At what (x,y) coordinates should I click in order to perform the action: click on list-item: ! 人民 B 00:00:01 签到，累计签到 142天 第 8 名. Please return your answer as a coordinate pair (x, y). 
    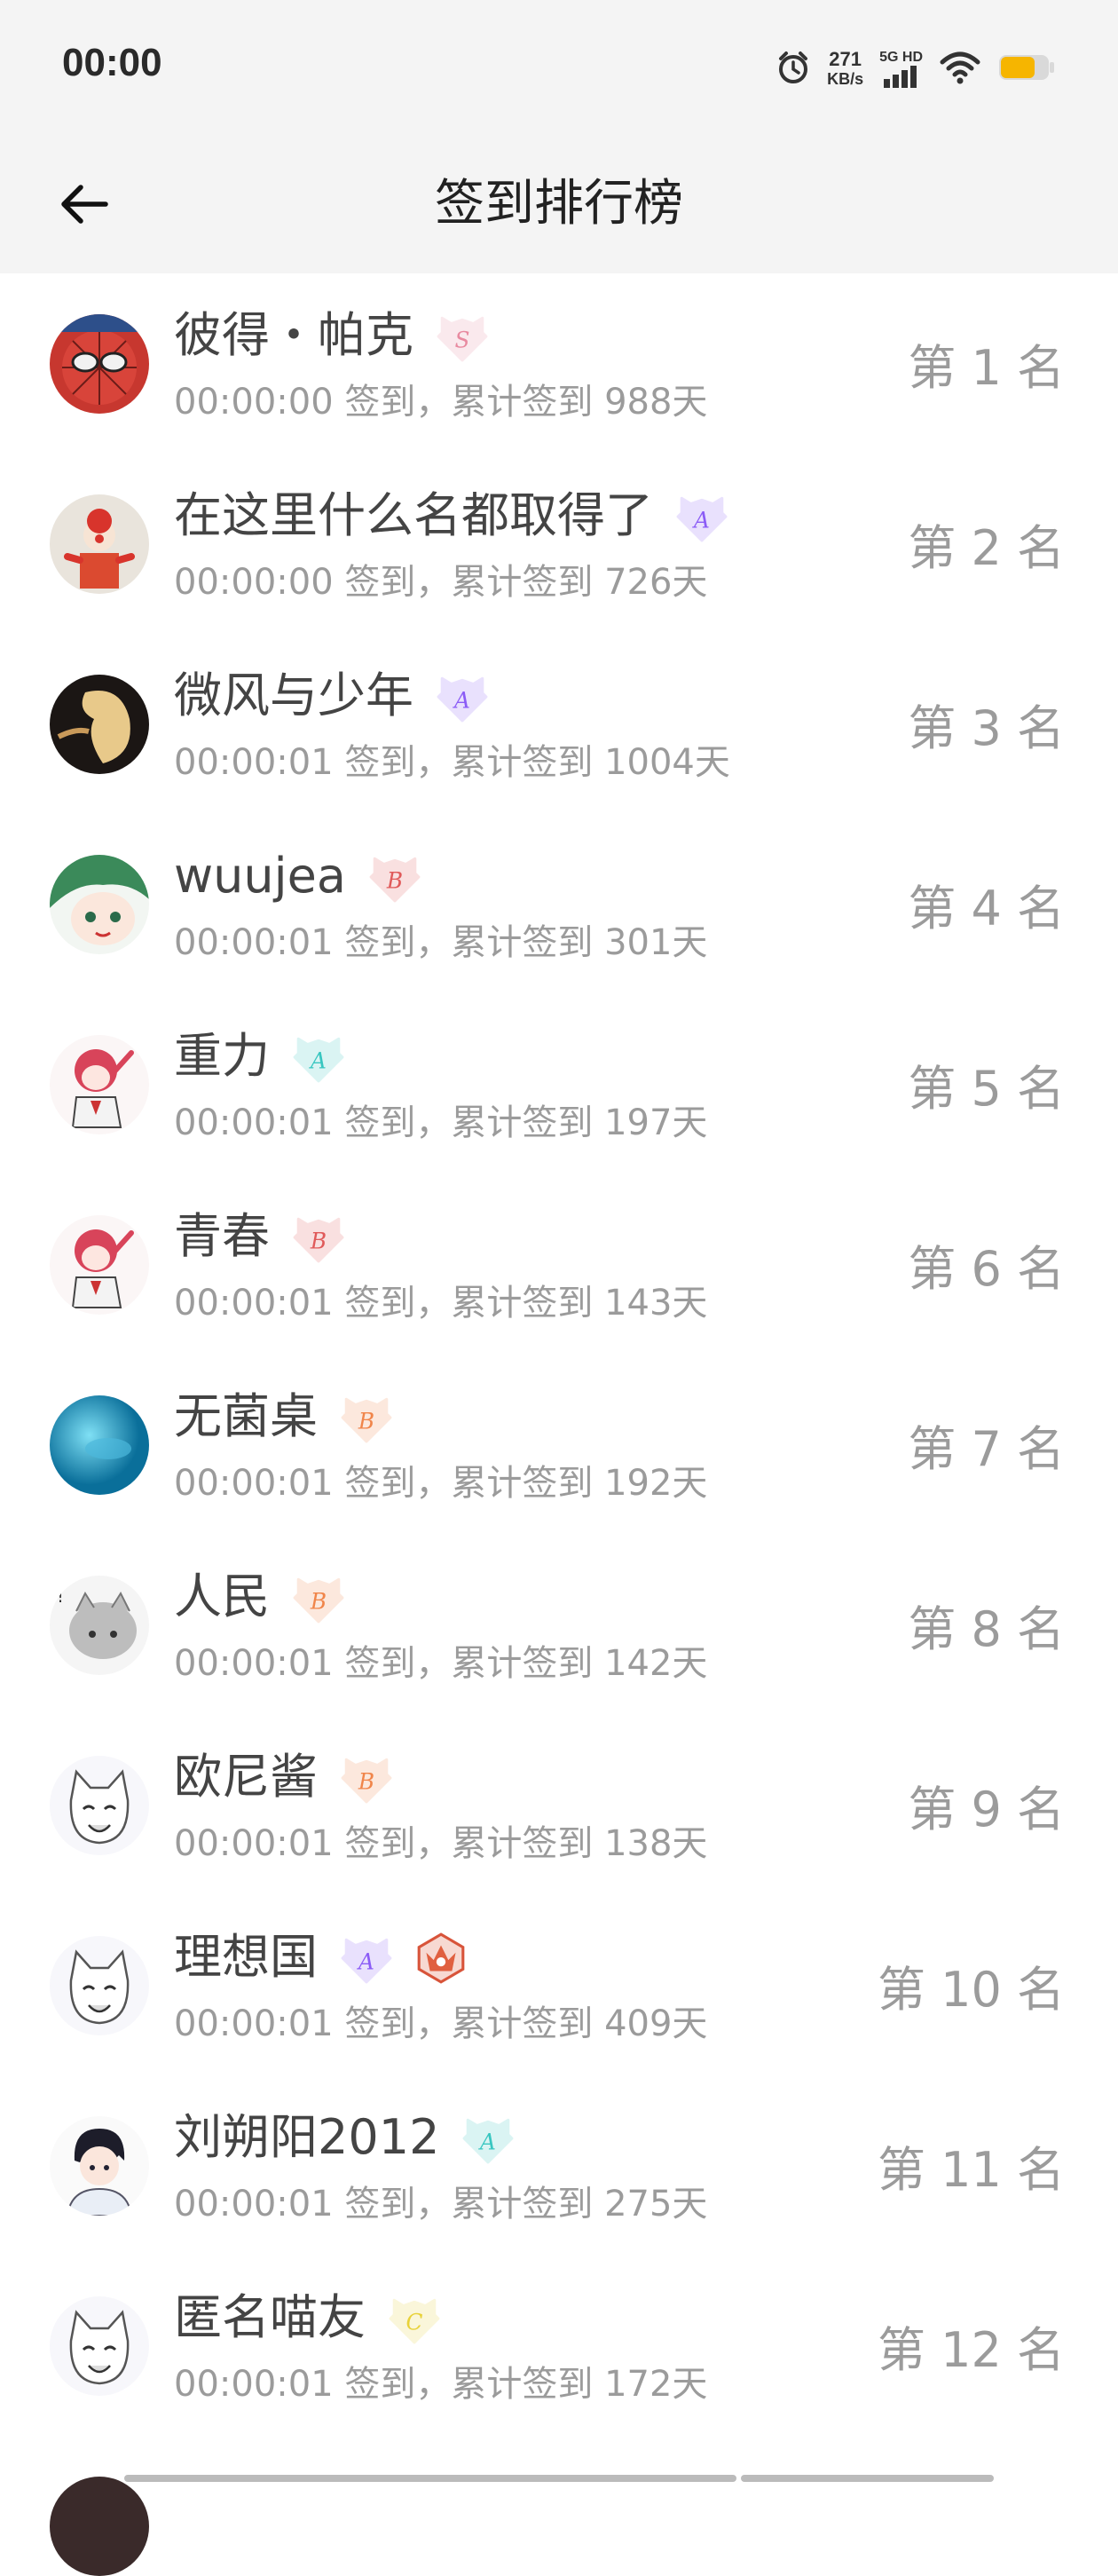
    Looking at the image, I should click on (559, 1625).